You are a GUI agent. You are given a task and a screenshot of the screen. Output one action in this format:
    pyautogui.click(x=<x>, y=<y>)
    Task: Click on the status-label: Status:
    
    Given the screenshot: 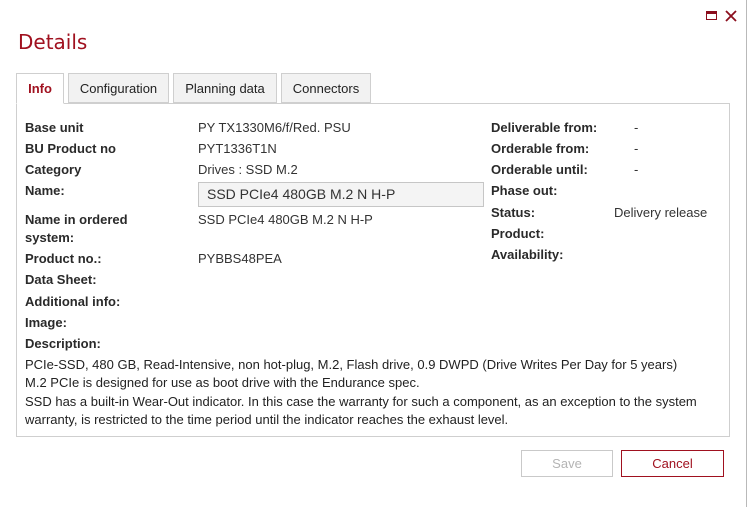 What is the action you would take?
    pyautogui.click(x=513, y=212)
    